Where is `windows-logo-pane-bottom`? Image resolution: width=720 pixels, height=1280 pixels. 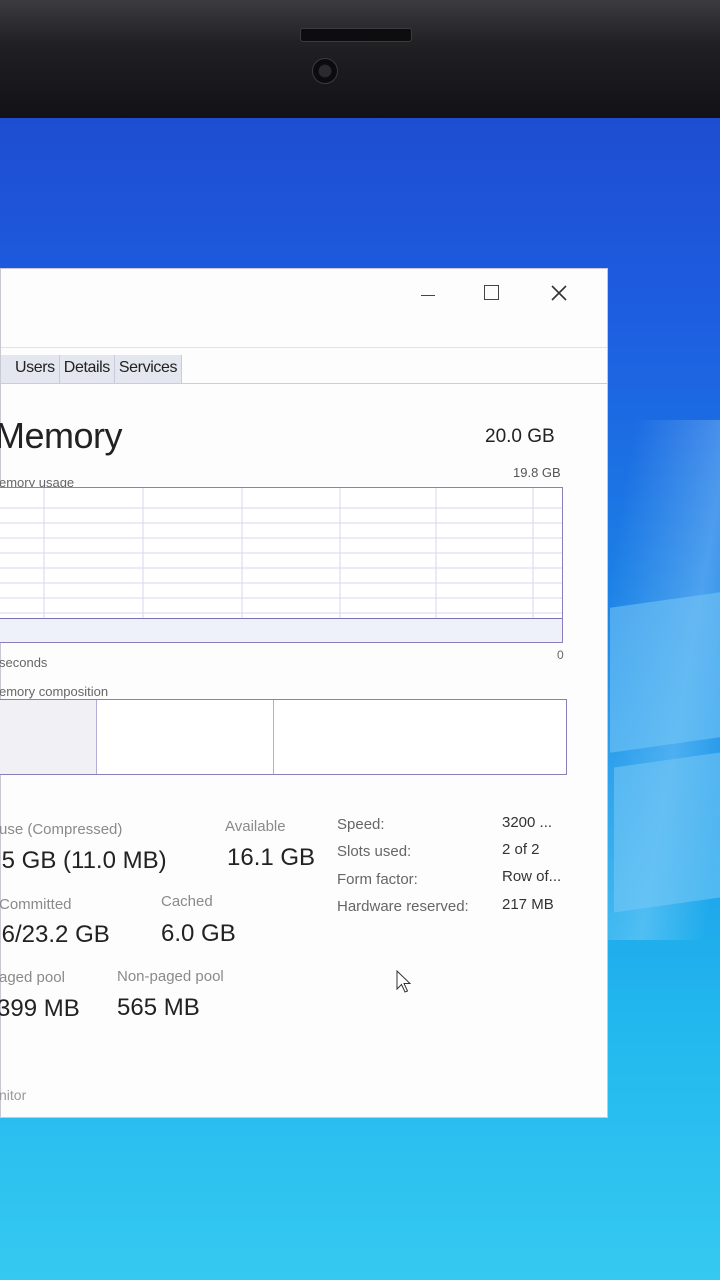 windows-logo-pane-bottom is located at coordinates (667, 832).